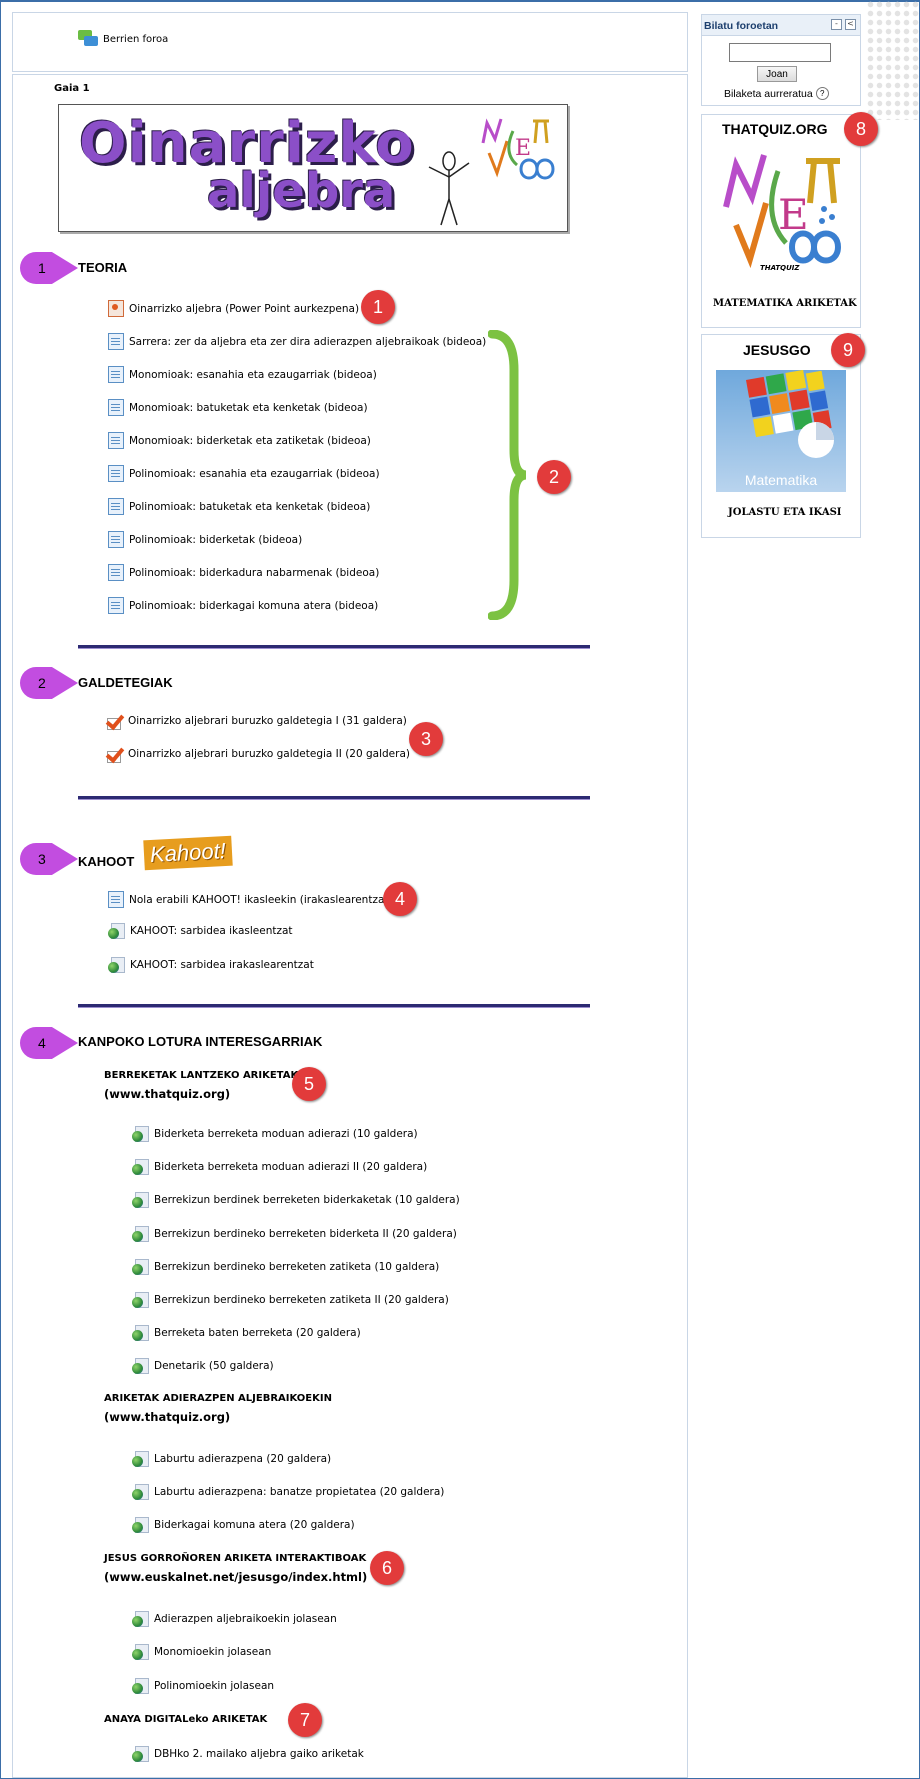  Describe the element at coordinates (49, 859) in the screenshot. I see `section-3-tag: 3` at that location.